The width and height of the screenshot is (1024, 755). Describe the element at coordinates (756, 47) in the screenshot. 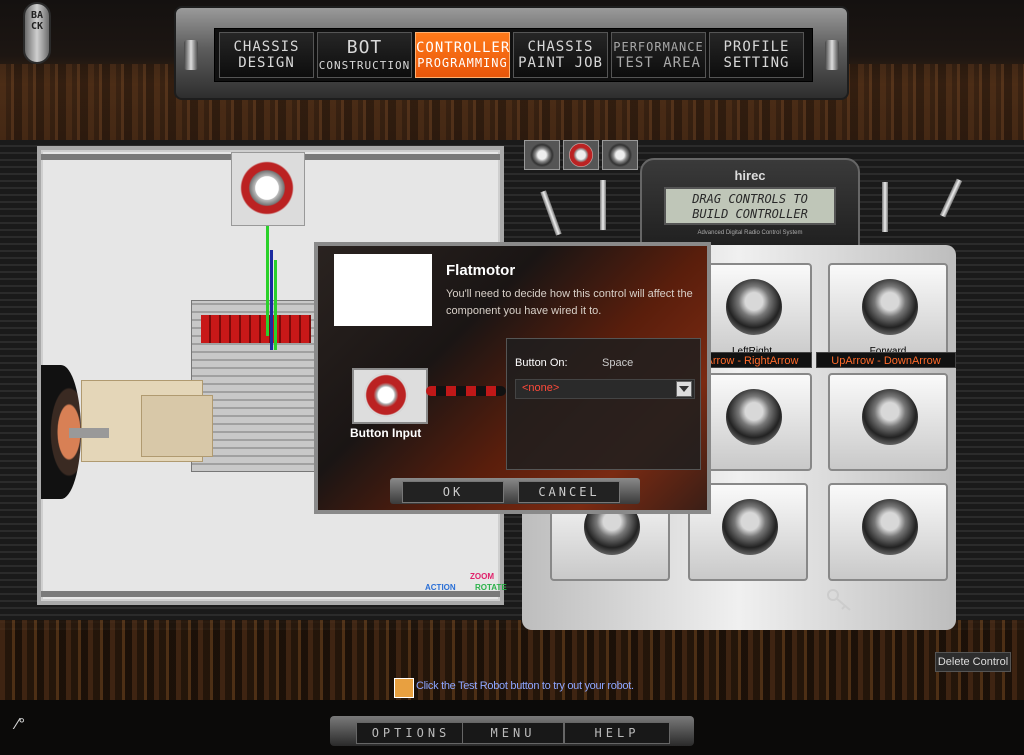

I see `tab-label-line1: PROFILE` at that location.